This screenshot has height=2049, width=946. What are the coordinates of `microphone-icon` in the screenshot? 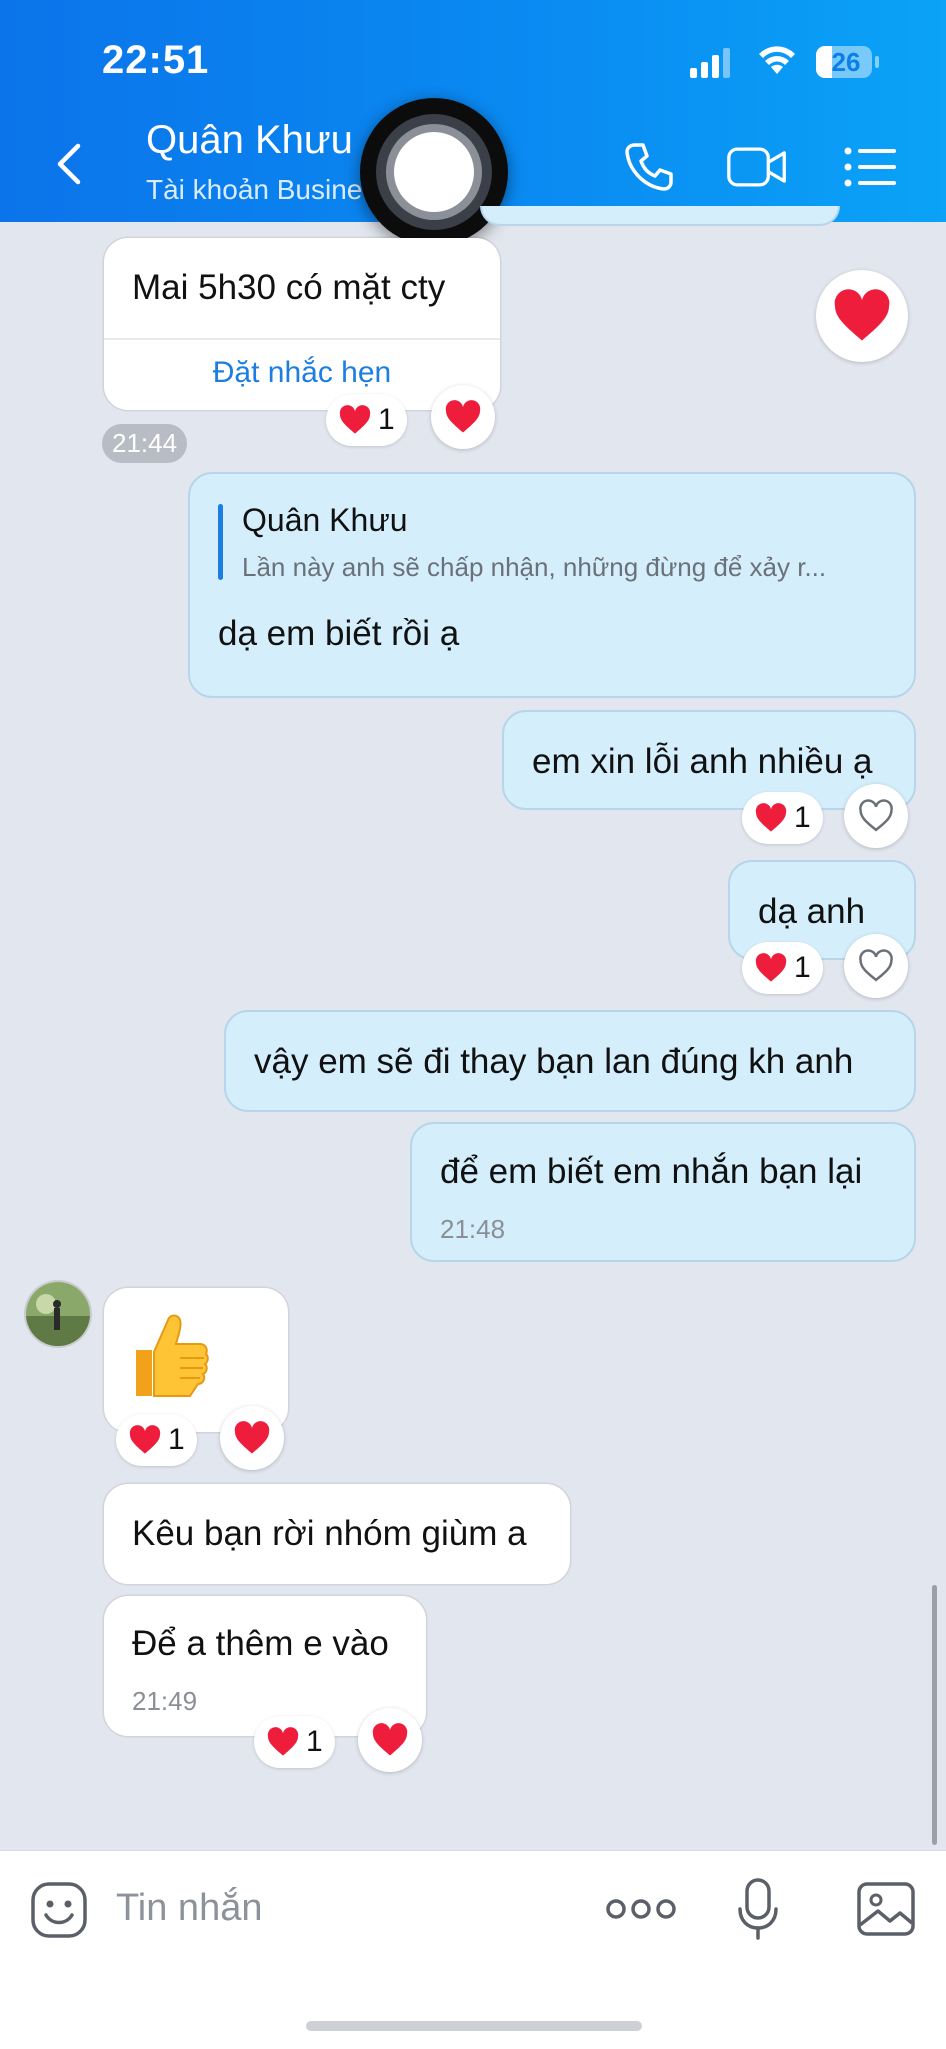 It's located at (758, 1909).